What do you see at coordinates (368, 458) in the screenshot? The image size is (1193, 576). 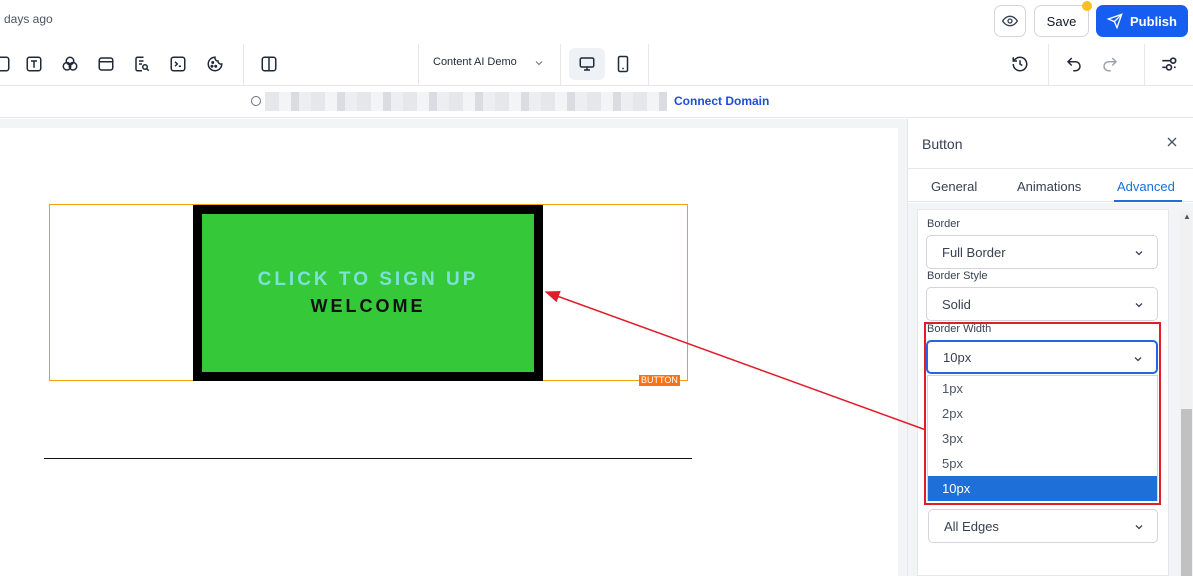 I see `divider-line` at bounding box center [368, 458].